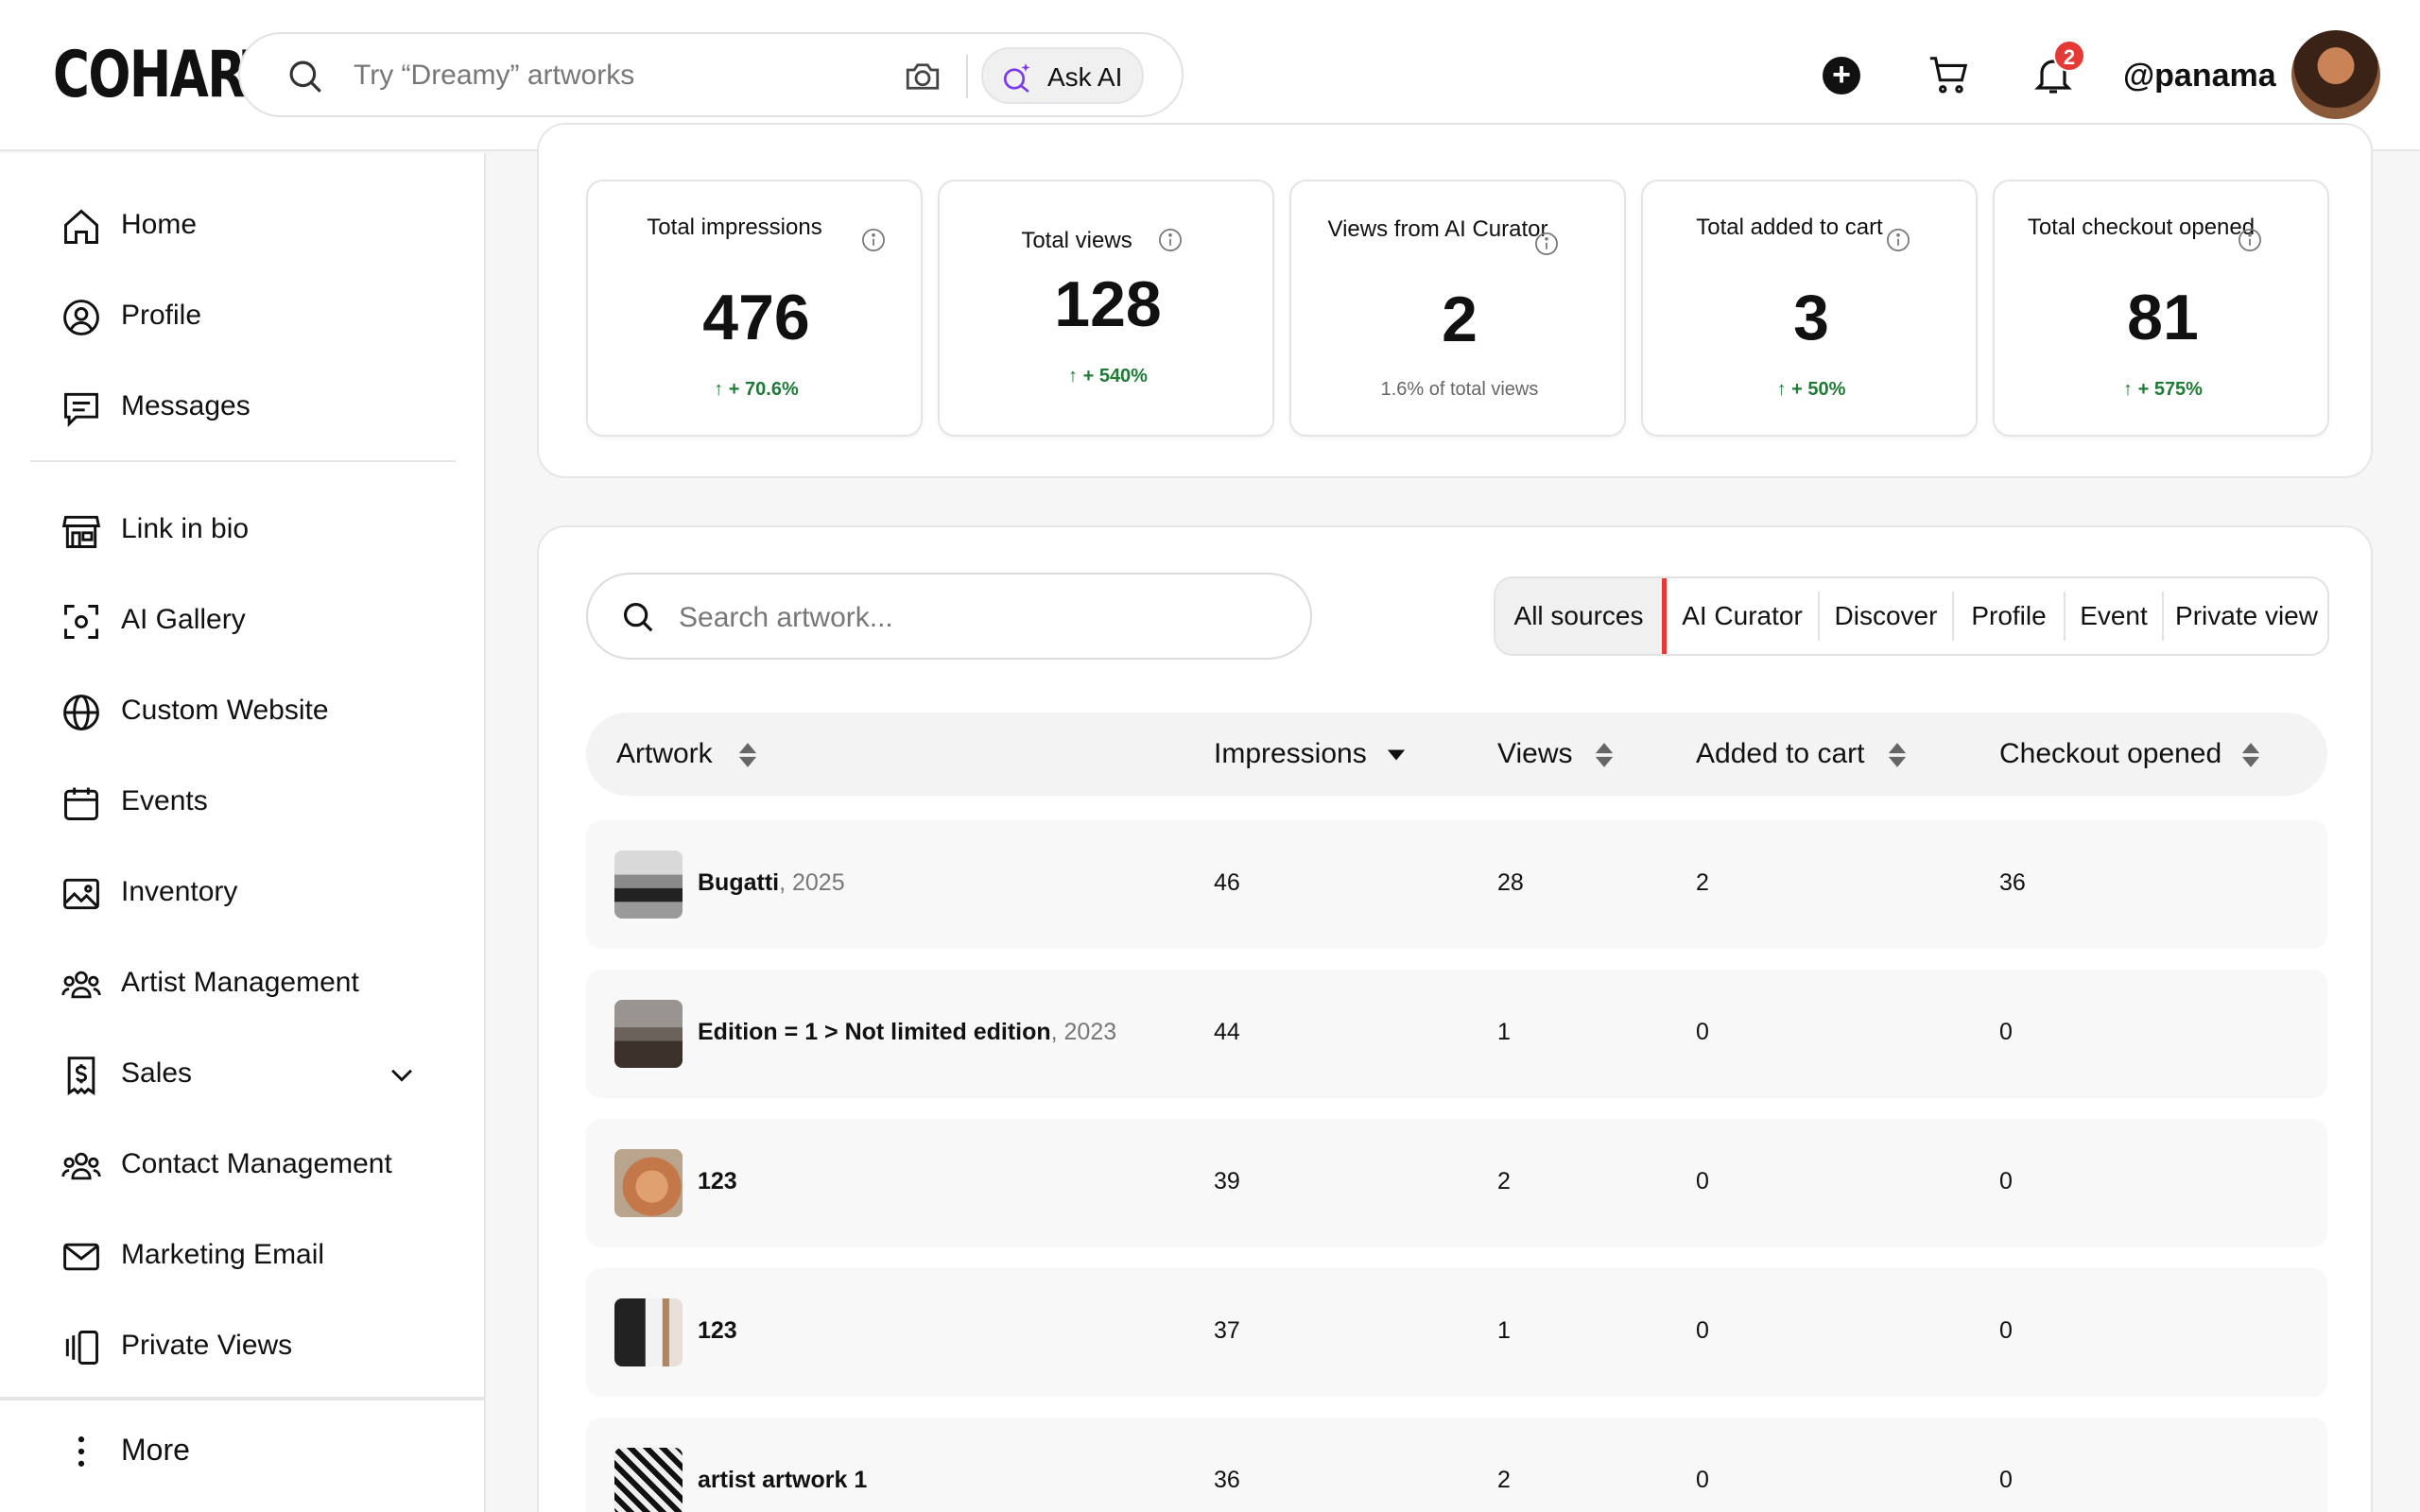 The width and height of the screenshot is (2420, 1512). What do you see at coordinates (1702, 1330) in the screenshot?
I see `cell-added-to-cart: 0` at bounding box center [1702, 1330].